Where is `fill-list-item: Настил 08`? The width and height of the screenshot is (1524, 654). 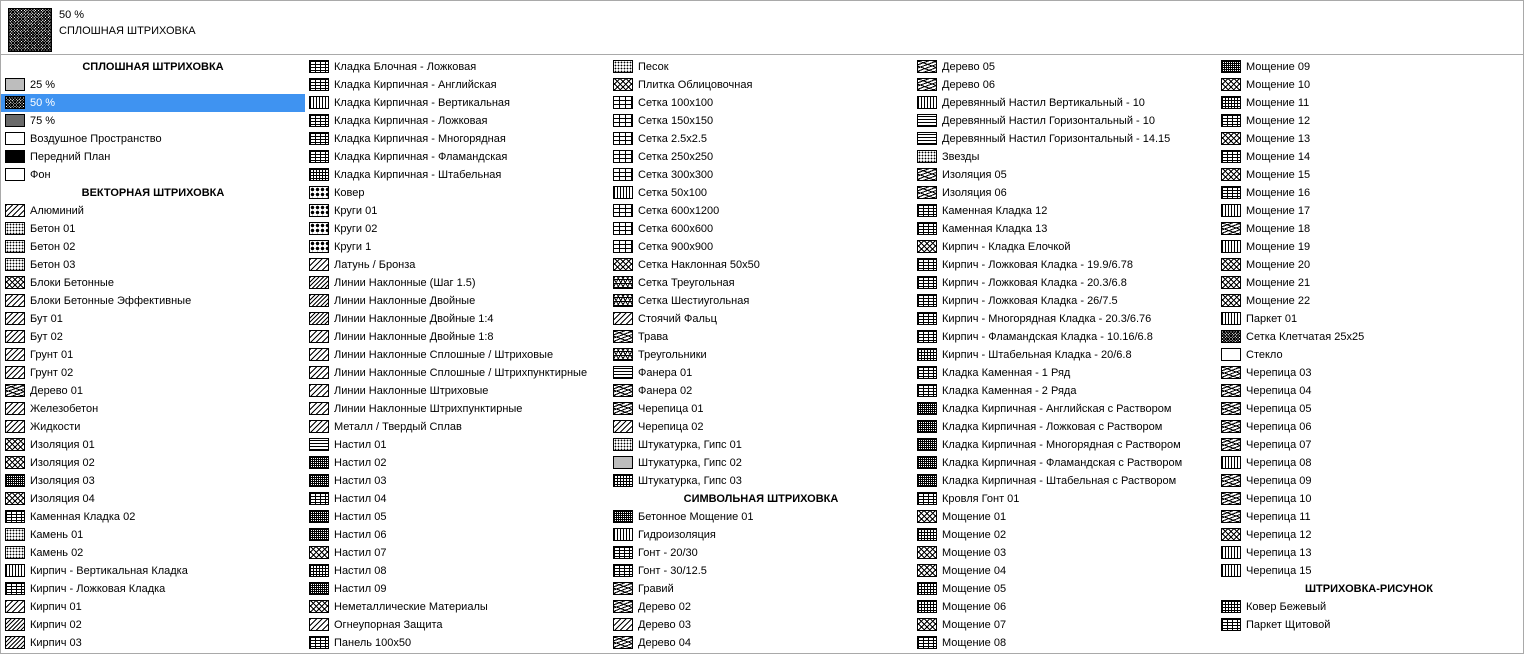 fill-list-item: Настил 08 is located at coordinates (457, 571).